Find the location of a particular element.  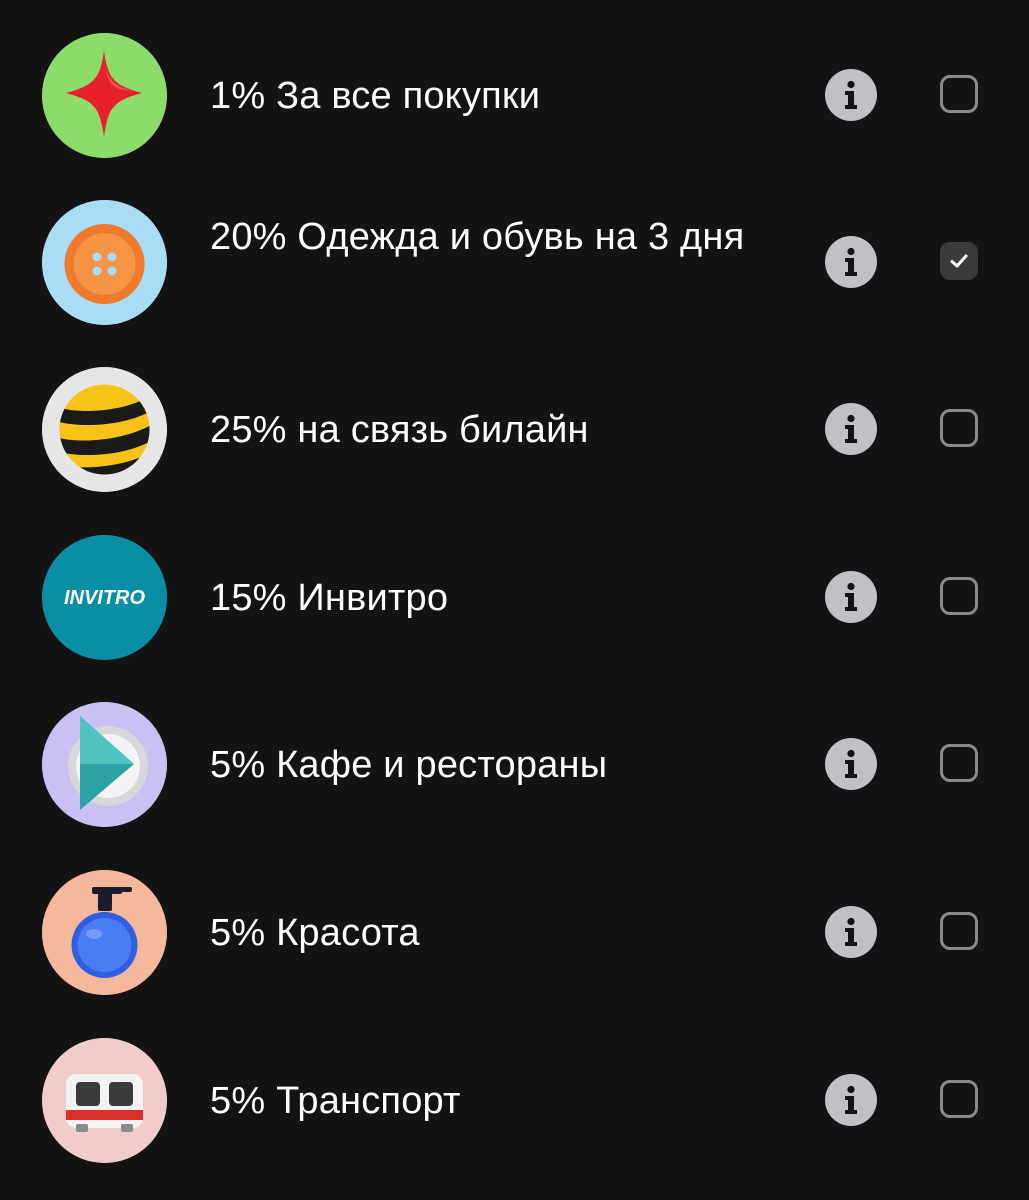

list-item: 5% Красота is located at coordinates (514, 932).